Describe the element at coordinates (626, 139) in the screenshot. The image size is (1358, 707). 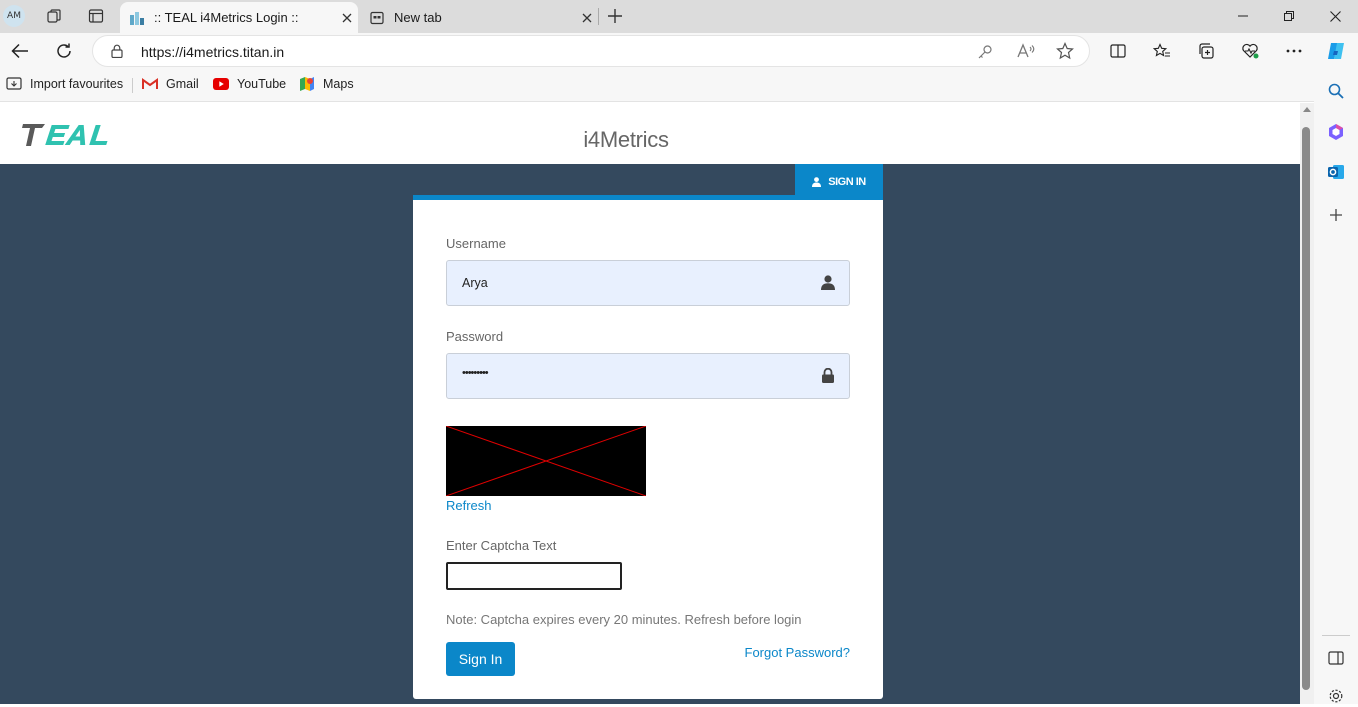
I see `site-title: i4Metrics` at that location.